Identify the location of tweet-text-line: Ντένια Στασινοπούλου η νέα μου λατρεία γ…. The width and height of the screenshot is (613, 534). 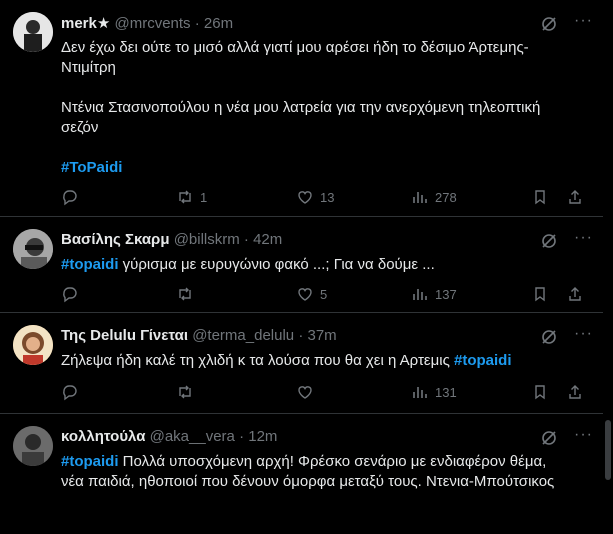
(301, 117).